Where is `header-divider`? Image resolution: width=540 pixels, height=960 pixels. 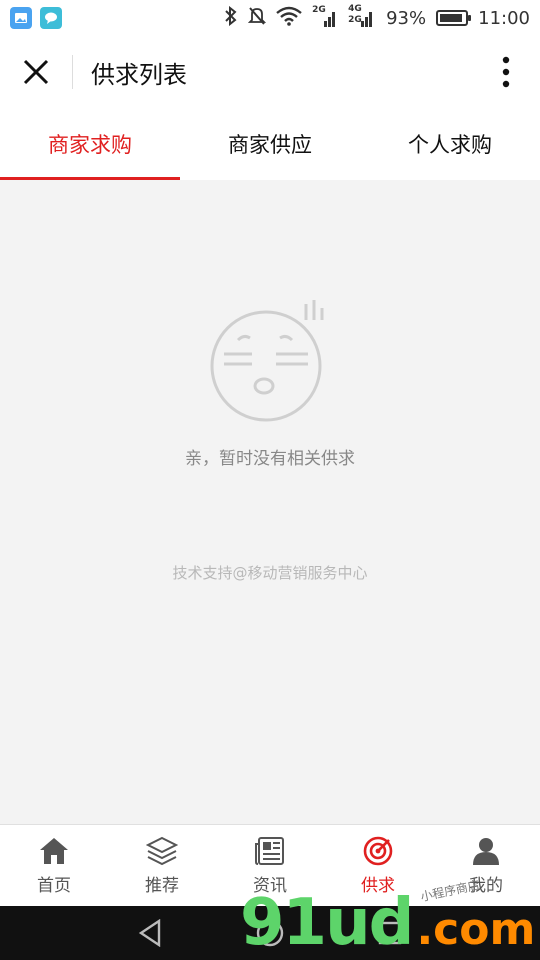
header-divider is located at coordinates (72, 72).